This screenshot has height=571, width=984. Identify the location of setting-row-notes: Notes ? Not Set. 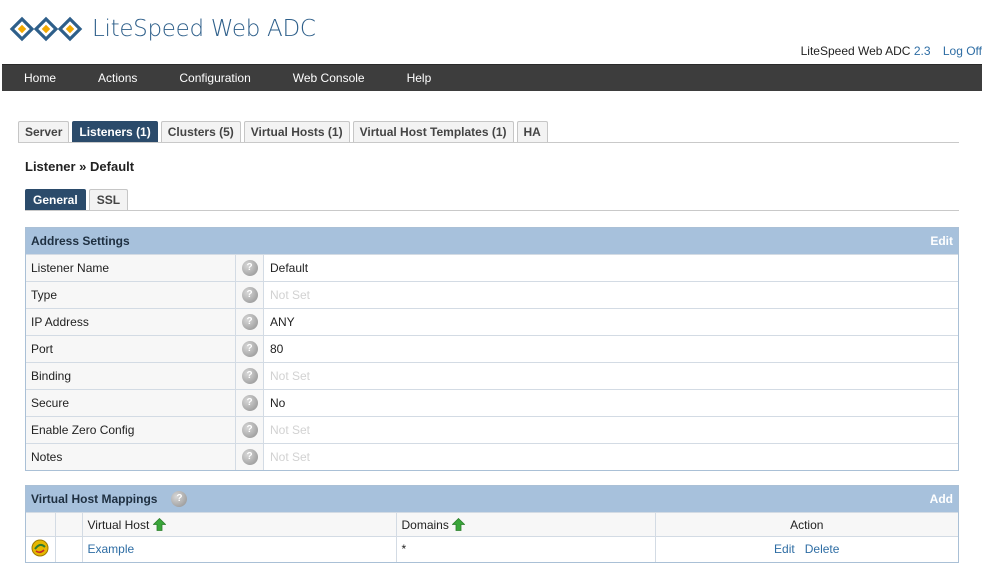
(492, 456).